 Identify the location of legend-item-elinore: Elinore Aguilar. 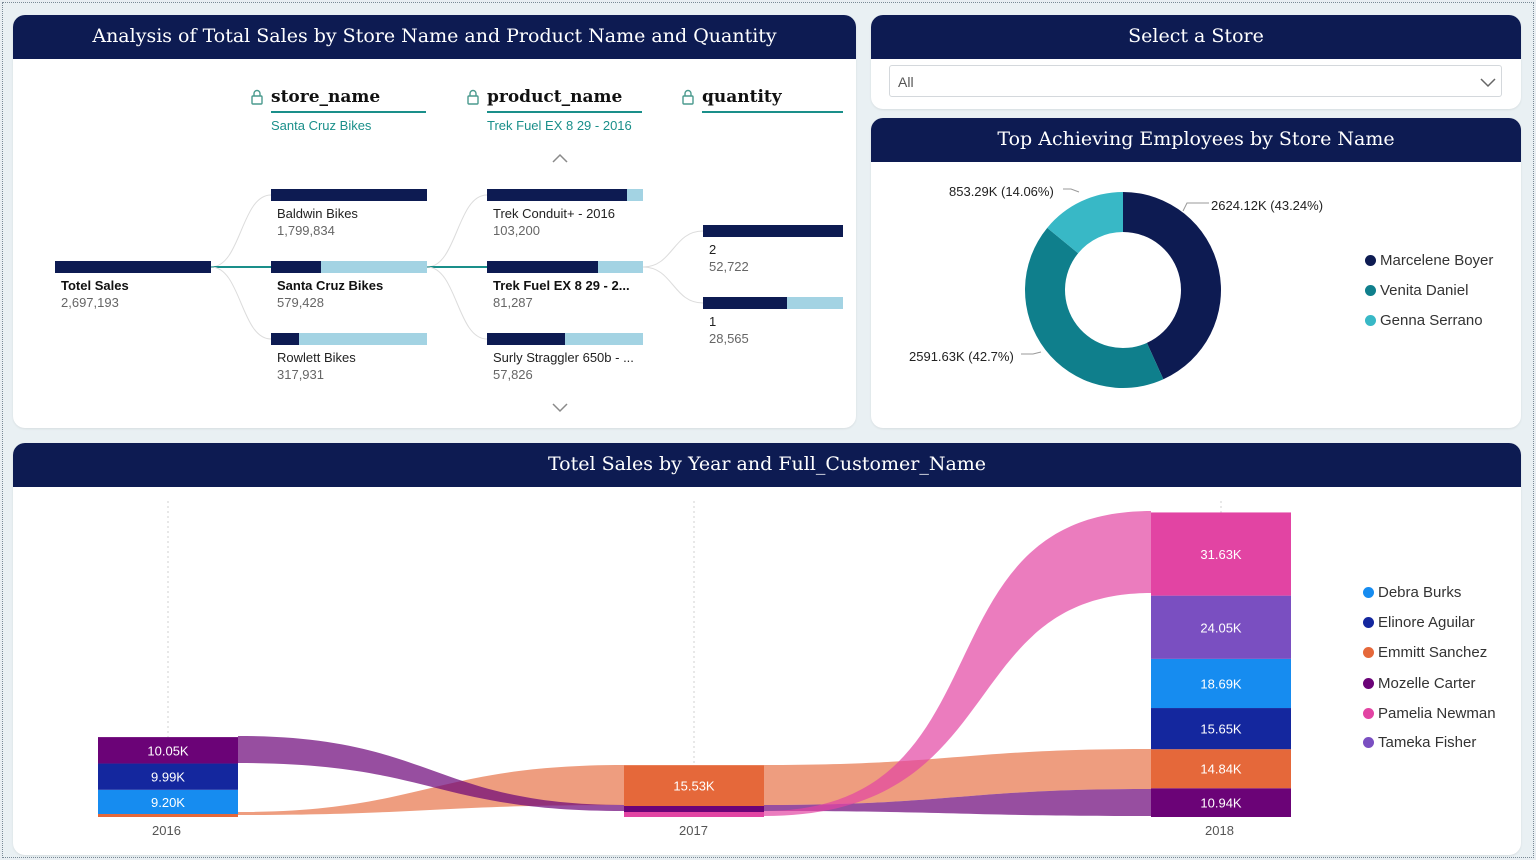
(1419, 622).